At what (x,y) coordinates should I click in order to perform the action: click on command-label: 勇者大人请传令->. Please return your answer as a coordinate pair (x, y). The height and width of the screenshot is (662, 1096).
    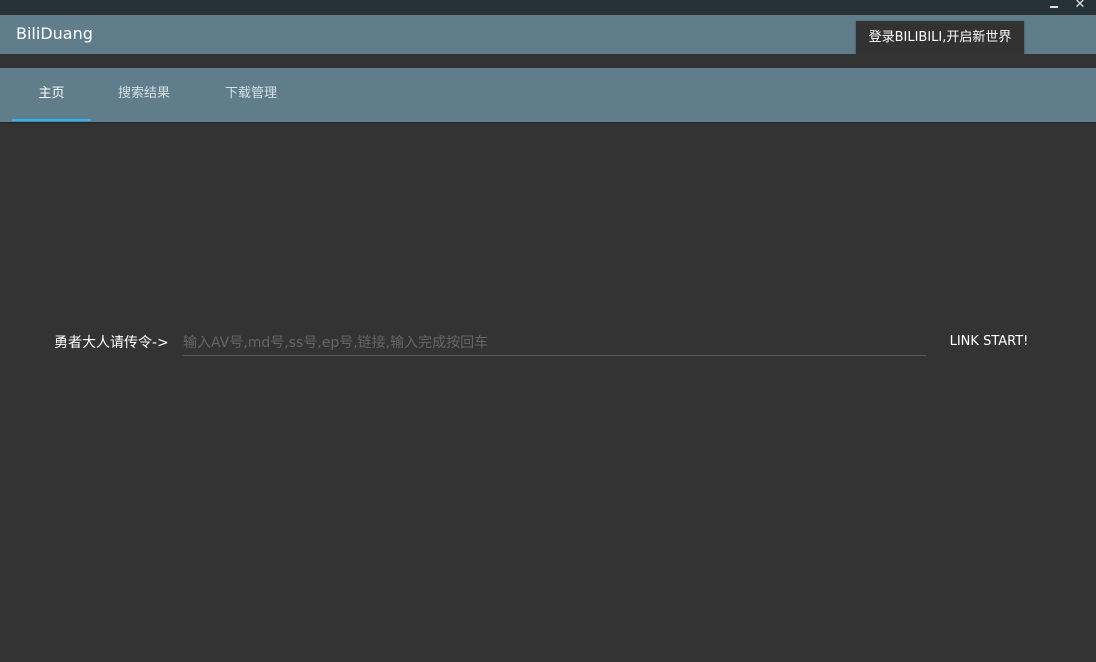
    Looking at the image, I should click on (111, 343).